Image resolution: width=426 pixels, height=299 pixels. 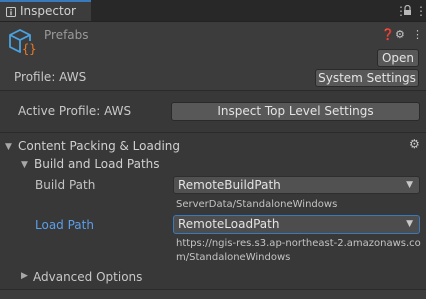 I want to click on tab-menu-icon: ⋮, so click(x=420, y=11).